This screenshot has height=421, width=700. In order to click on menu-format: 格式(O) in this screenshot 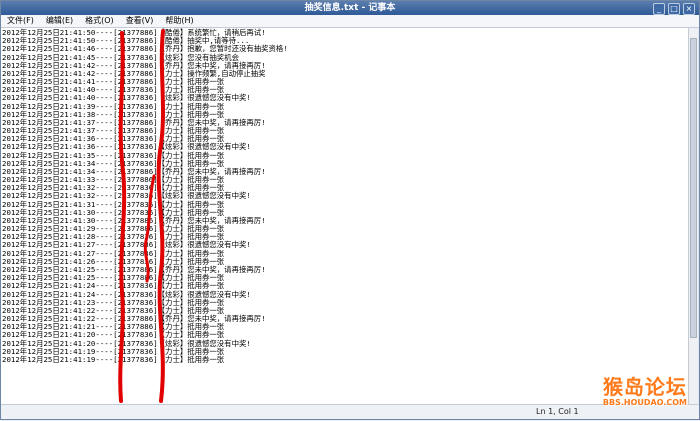, I will do `click(99, 21)`.